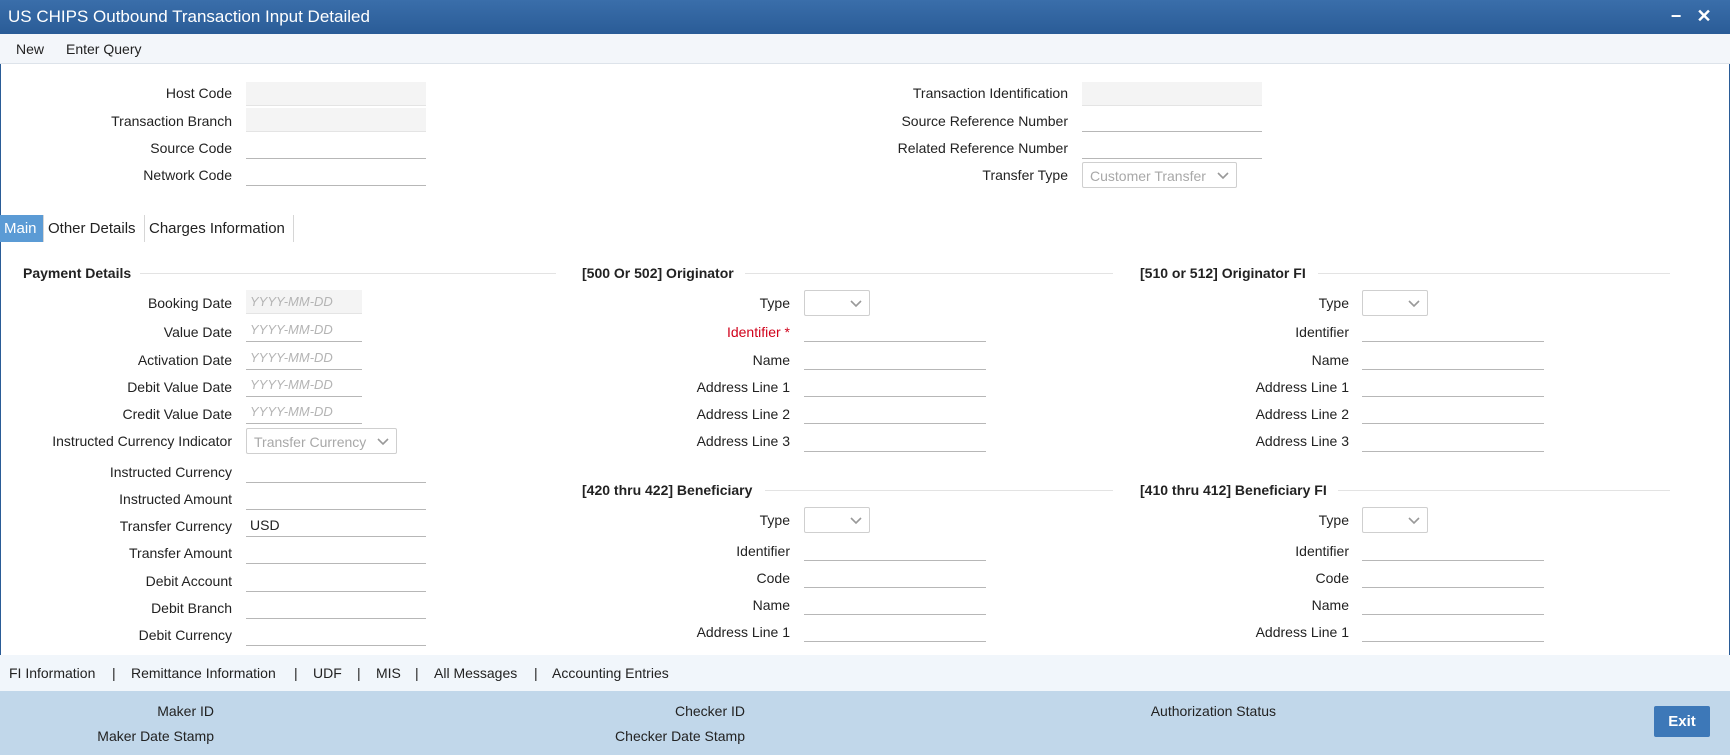  I want to click on beneficiary-fi-address1-field, so click(1453, 630).